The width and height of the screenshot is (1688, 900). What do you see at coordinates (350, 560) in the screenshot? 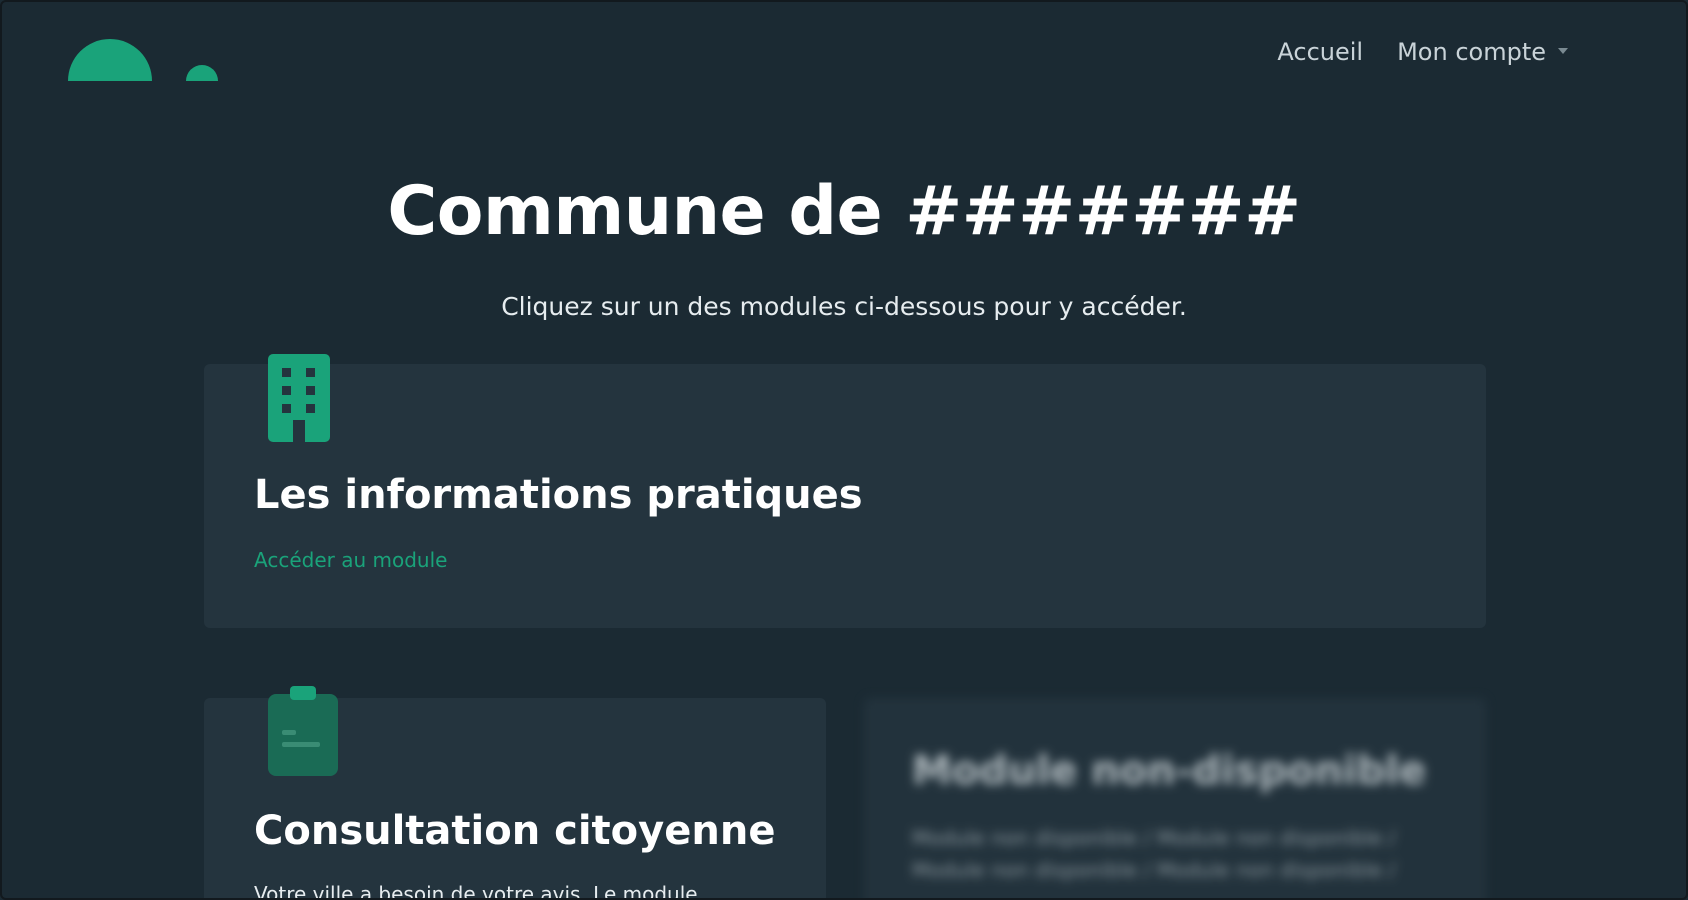
I see `module-access-link: Accéder au module` at bounding box center [350, 560].